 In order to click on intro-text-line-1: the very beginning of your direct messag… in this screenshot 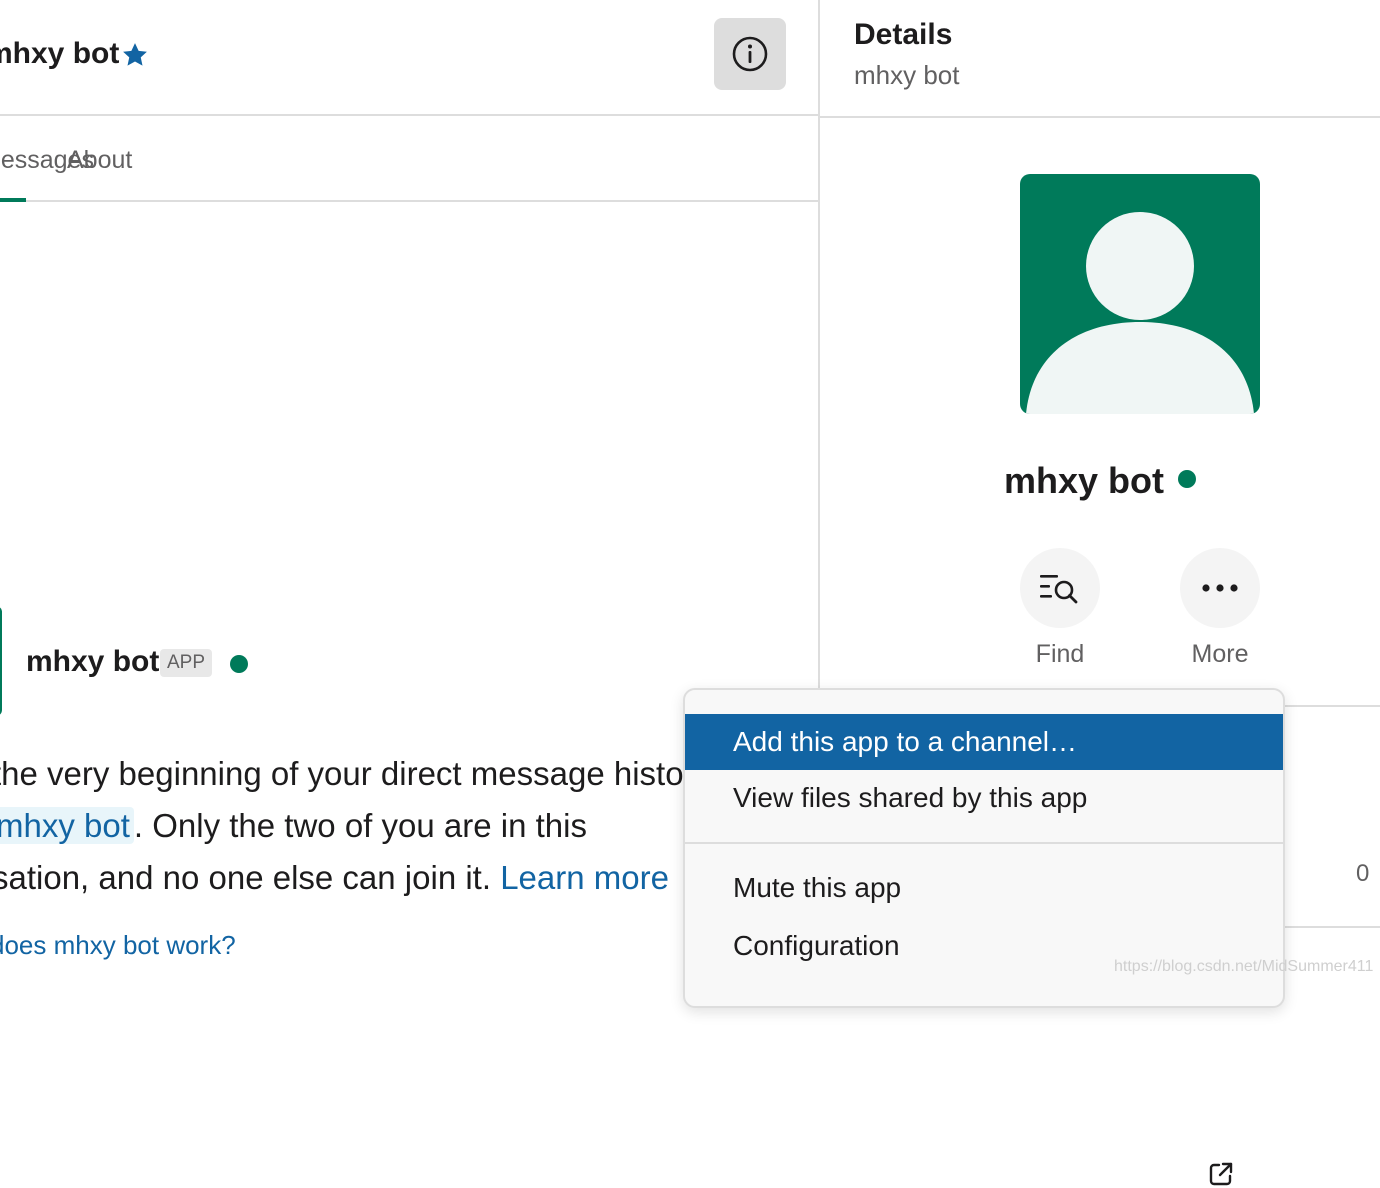, I will do `click(356, 773)`.